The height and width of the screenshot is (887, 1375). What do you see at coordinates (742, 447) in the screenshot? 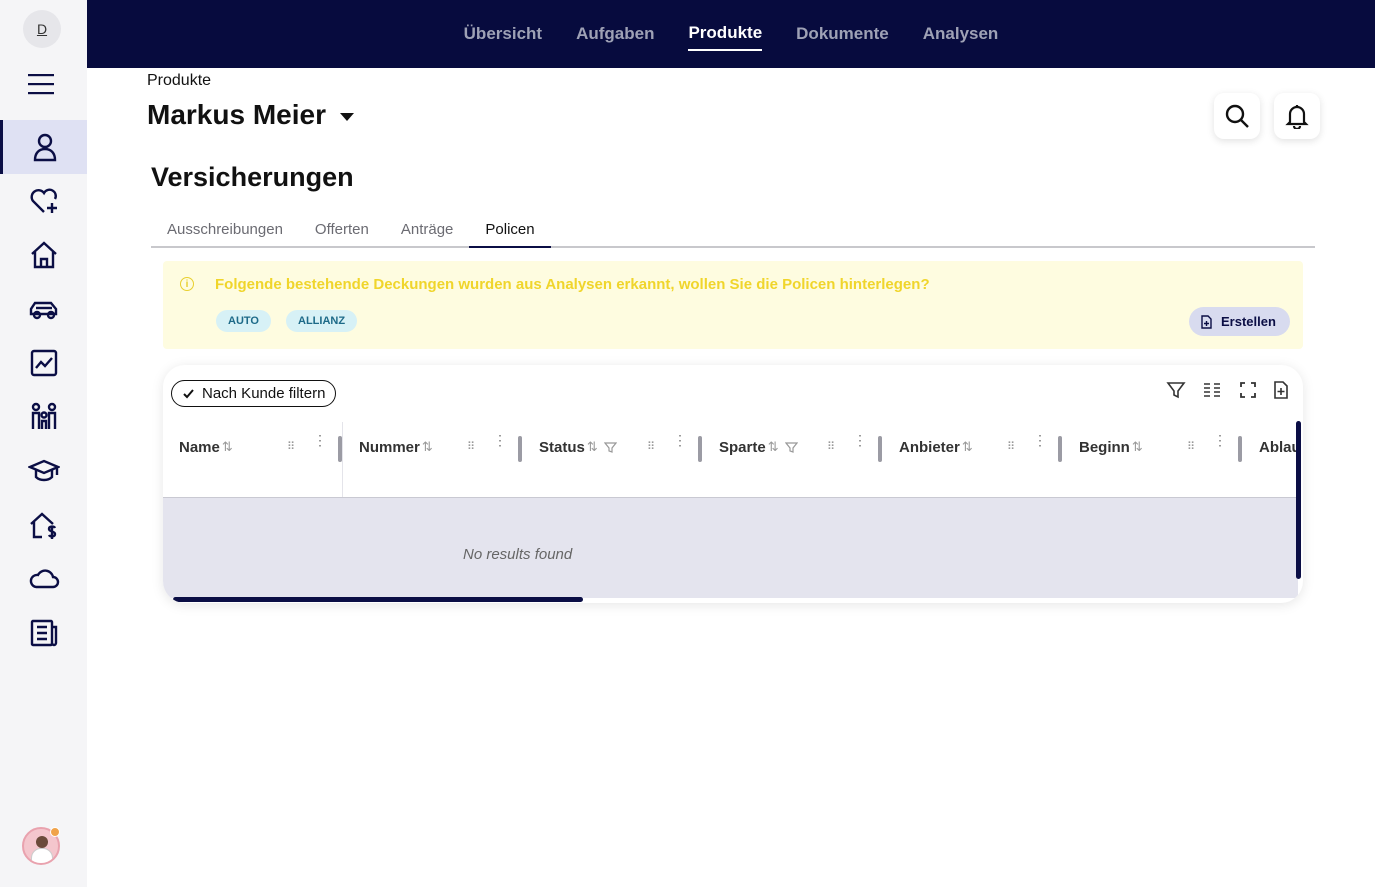
I see `column-label: Sparte` at bounding box center [742, 447].